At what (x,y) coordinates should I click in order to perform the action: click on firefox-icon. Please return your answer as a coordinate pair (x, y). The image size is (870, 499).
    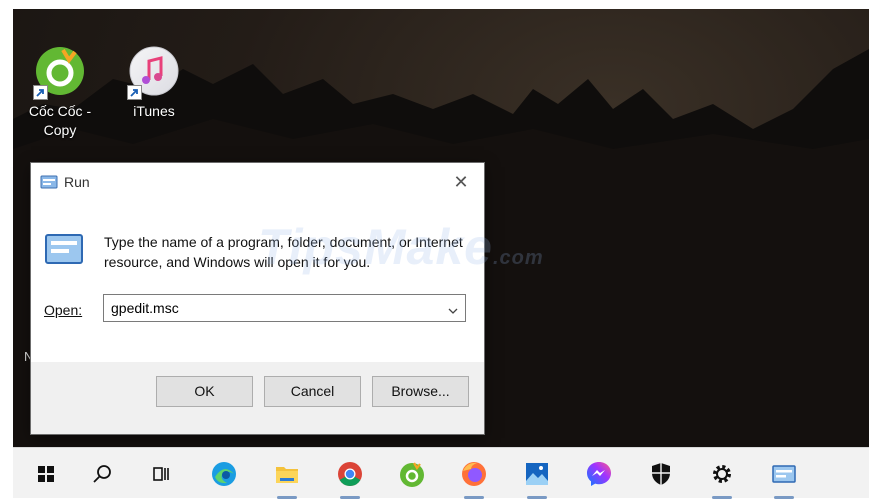
    Looking at the image, I should click on (474, 474).